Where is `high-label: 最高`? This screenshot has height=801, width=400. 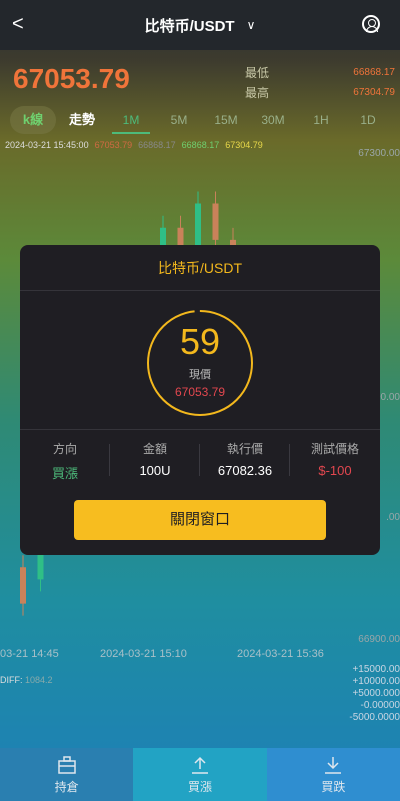 high-label: 最高 is located at coordinates (257, 93).